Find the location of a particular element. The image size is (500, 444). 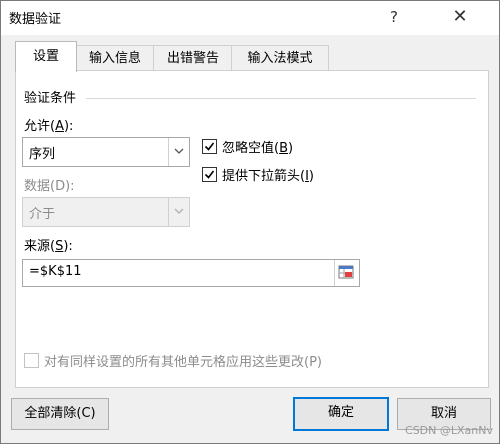

ignore-blank-label: 忽略空值(B) is located at coordinates (258, 148).